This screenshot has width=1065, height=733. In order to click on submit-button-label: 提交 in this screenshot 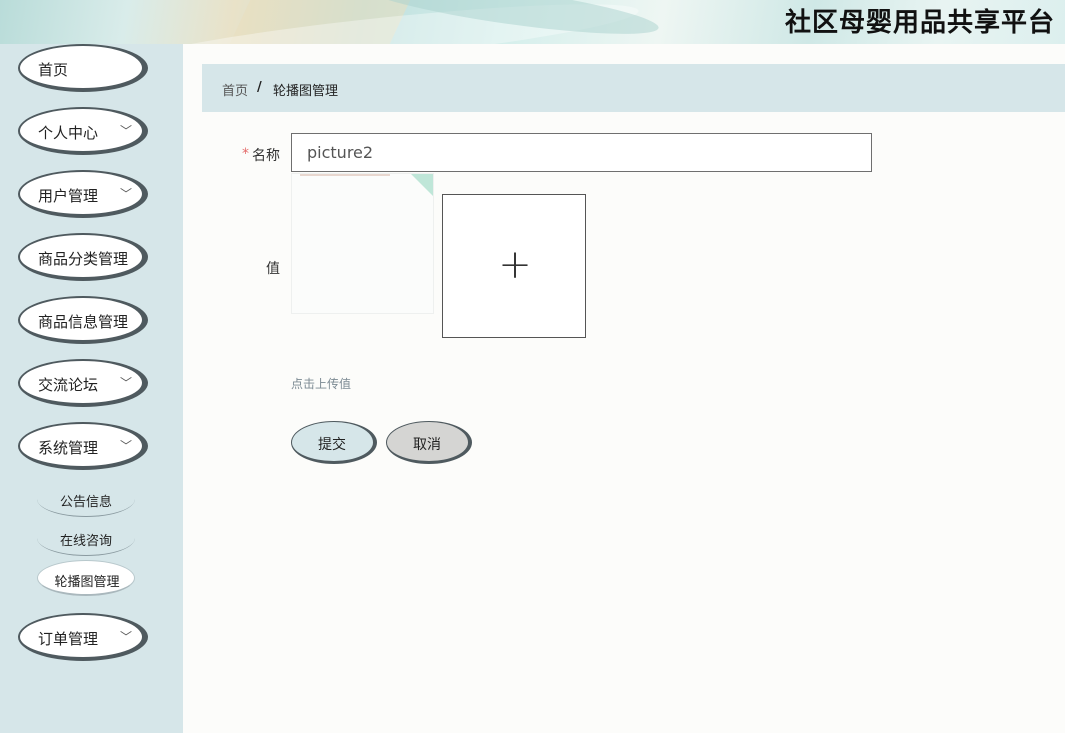, I will do `click(332, 445)`.